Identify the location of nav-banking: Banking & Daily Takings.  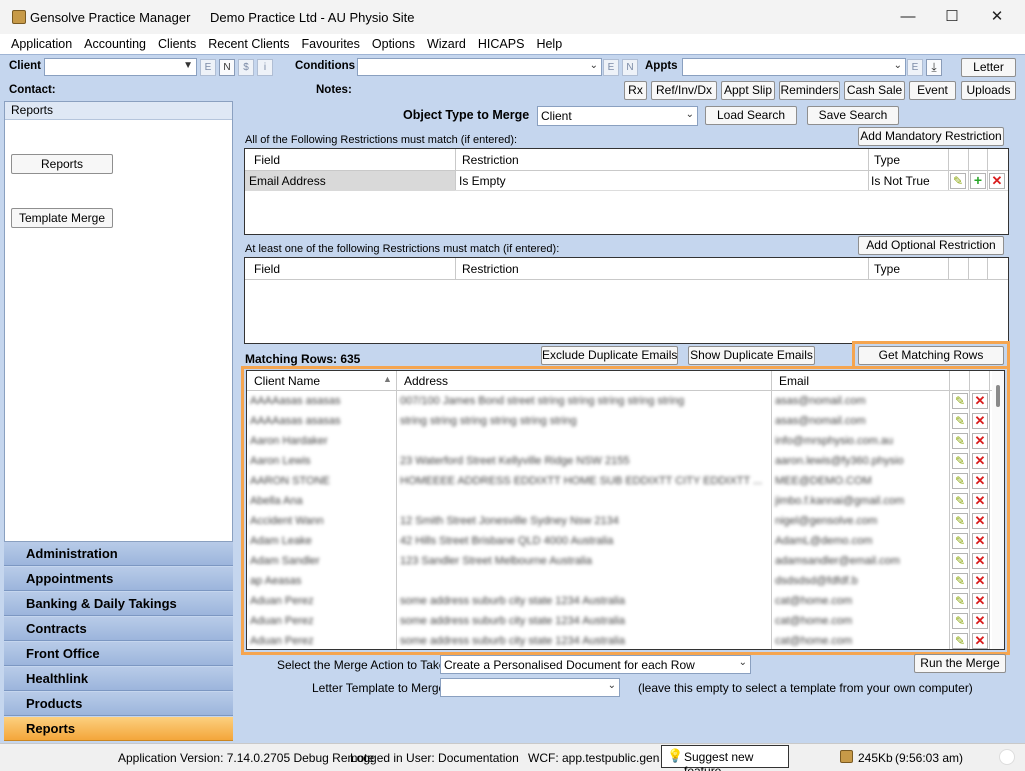
(118, 604).